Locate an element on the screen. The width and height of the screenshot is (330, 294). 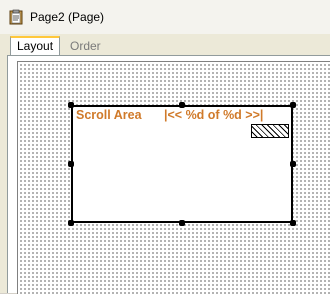
scroll-area-navigation: |<< %d of %d >>| is located at coordinates (214, 115).